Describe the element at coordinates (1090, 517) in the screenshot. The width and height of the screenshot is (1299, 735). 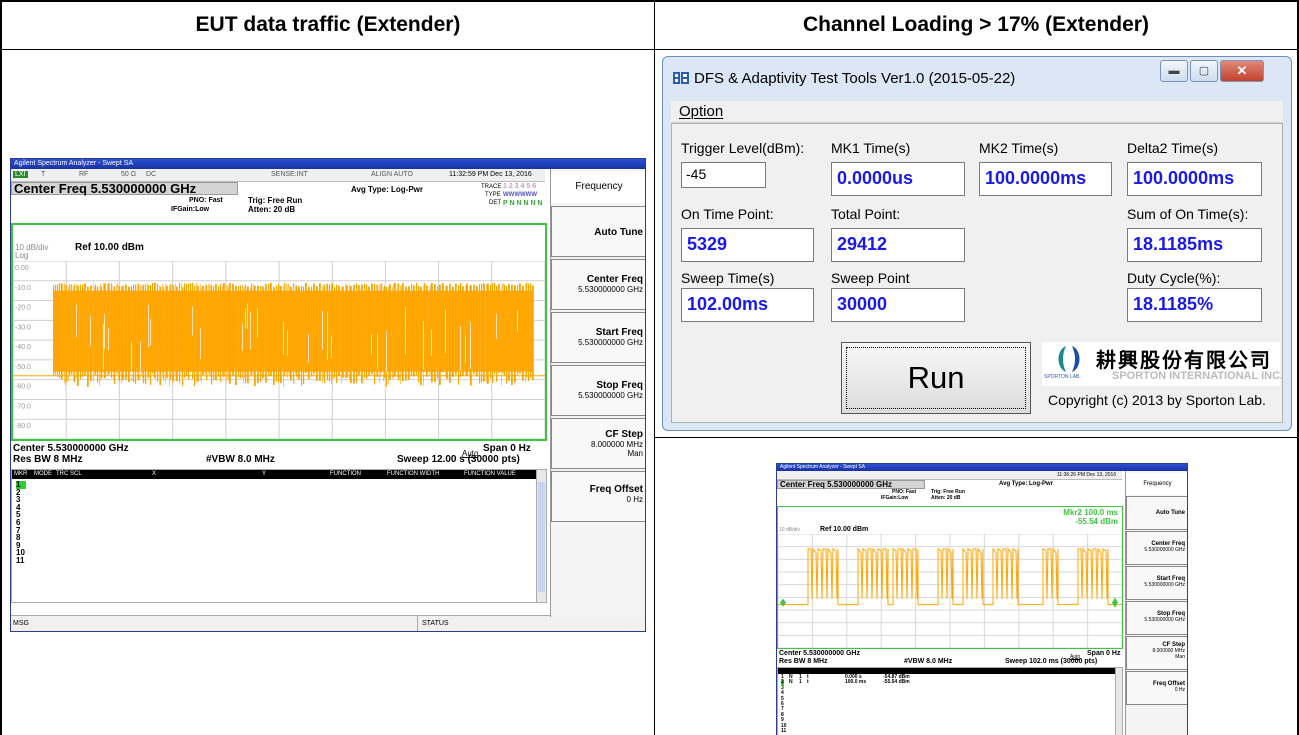
I see `sa-small-marker-readout: Mkr2 100.0 ms -55.54 dBm` at that location.